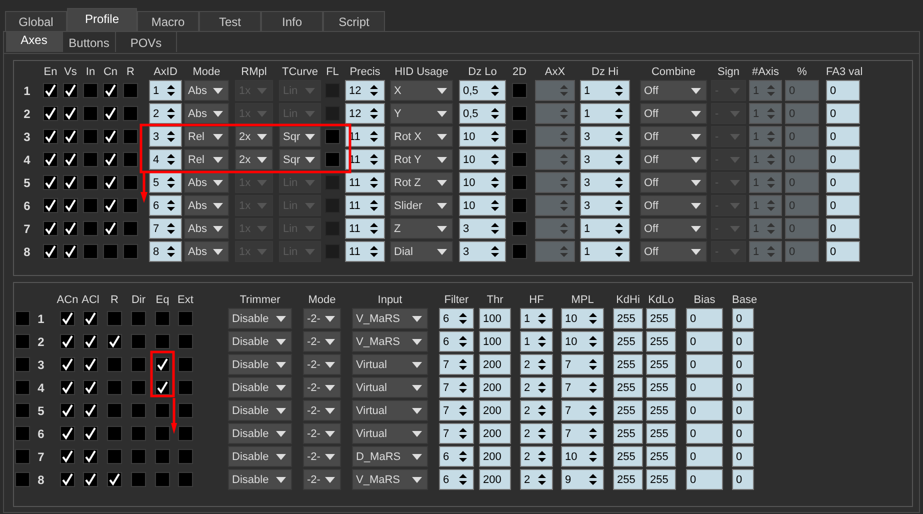 This screenshot has height=514, width=923. I want to click on dropdown: Off, so click(673, 90).